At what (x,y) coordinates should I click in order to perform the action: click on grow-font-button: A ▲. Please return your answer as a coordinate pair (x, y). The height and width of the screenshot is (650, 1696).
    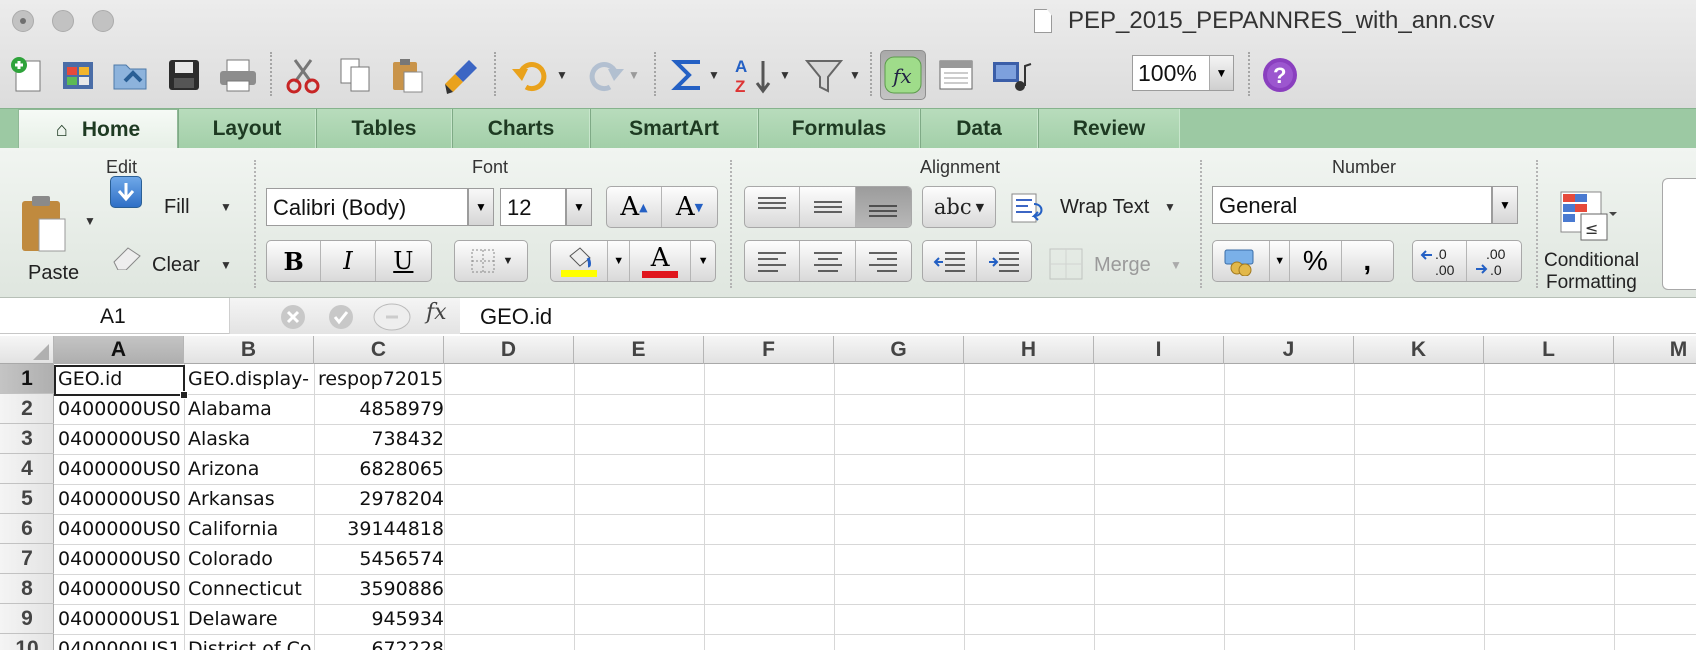
    Looking at the image, I should click on (635, 207).